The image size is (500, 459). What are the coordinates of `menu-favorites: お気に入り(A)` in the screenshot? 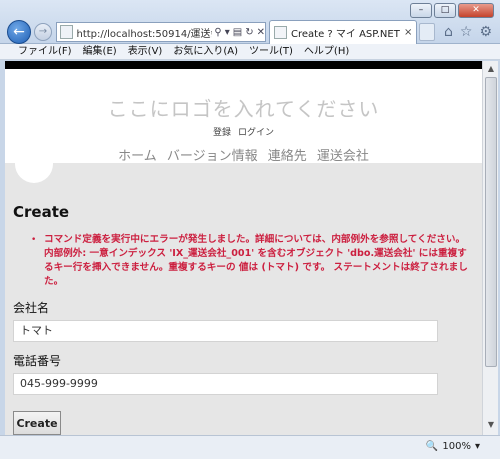 It's located at (205, 51).